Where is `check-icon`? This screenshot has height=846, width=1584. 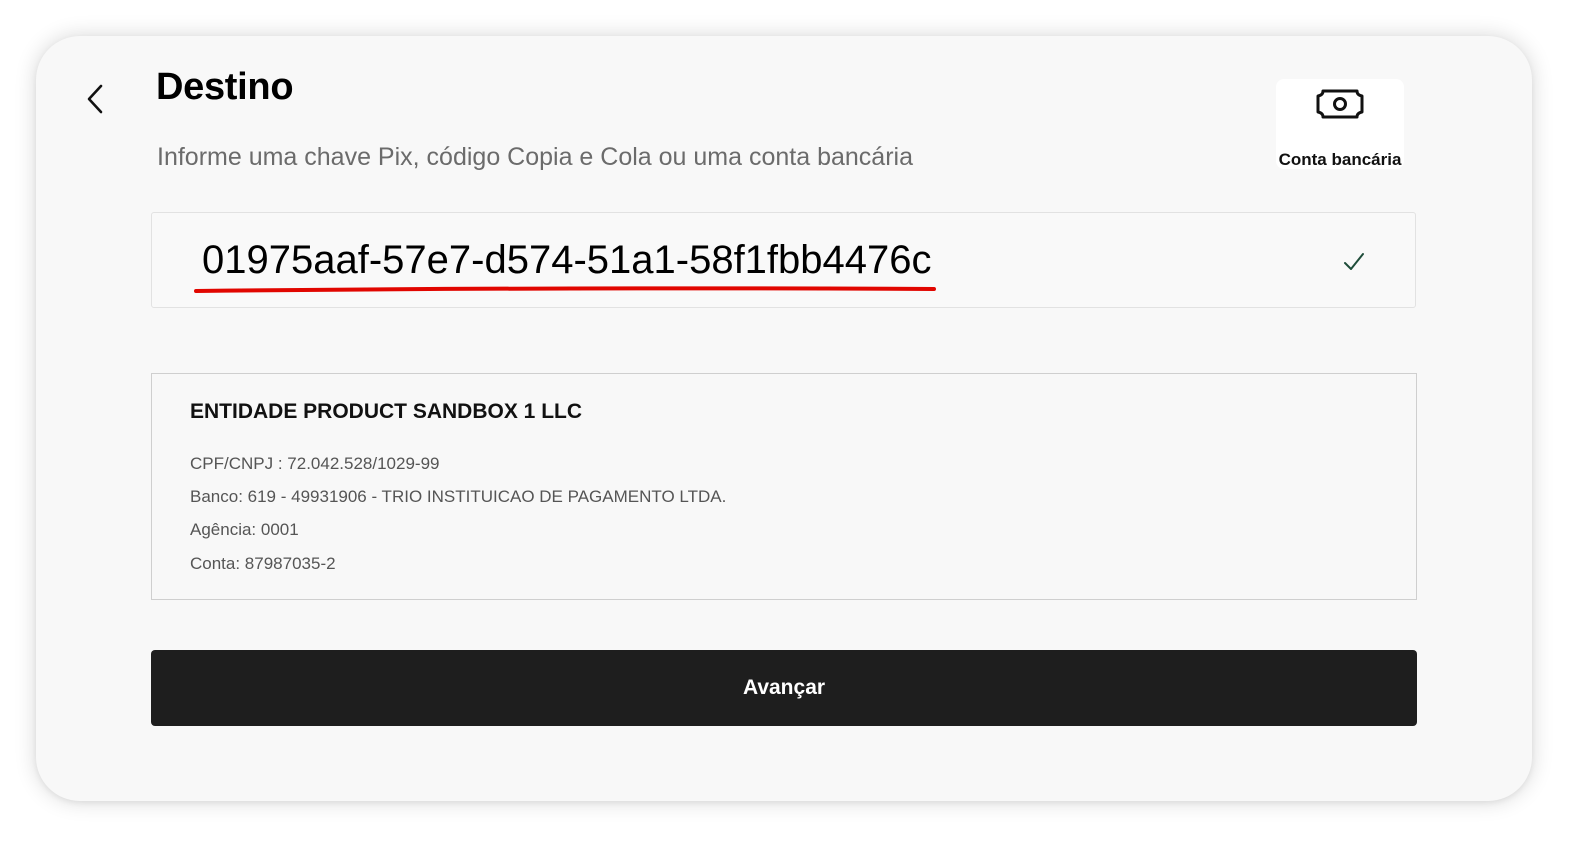
check-icon is located at coordinates (1354, 261).